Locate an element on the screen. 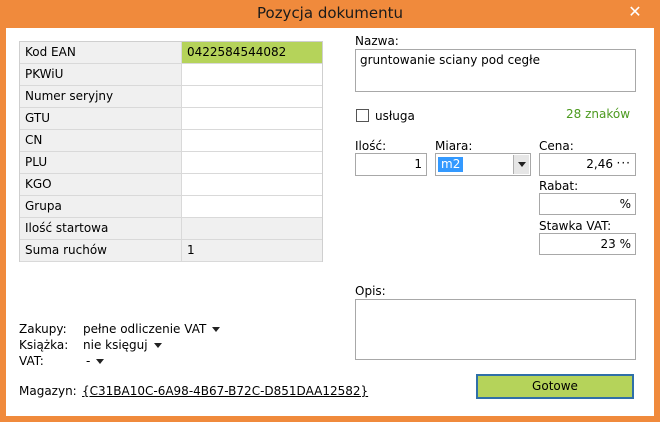 The width and height of the screenshot is (660, 422). property-value: 0422584544082 is located at coordinates (252, 52).